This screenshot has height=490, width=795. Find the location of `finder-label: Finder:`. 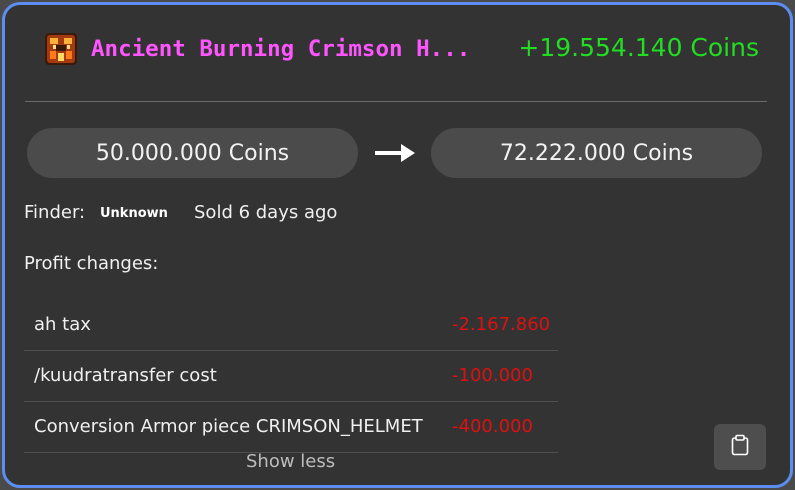

finder-label: Finder: is located at coordinates (55, 212).